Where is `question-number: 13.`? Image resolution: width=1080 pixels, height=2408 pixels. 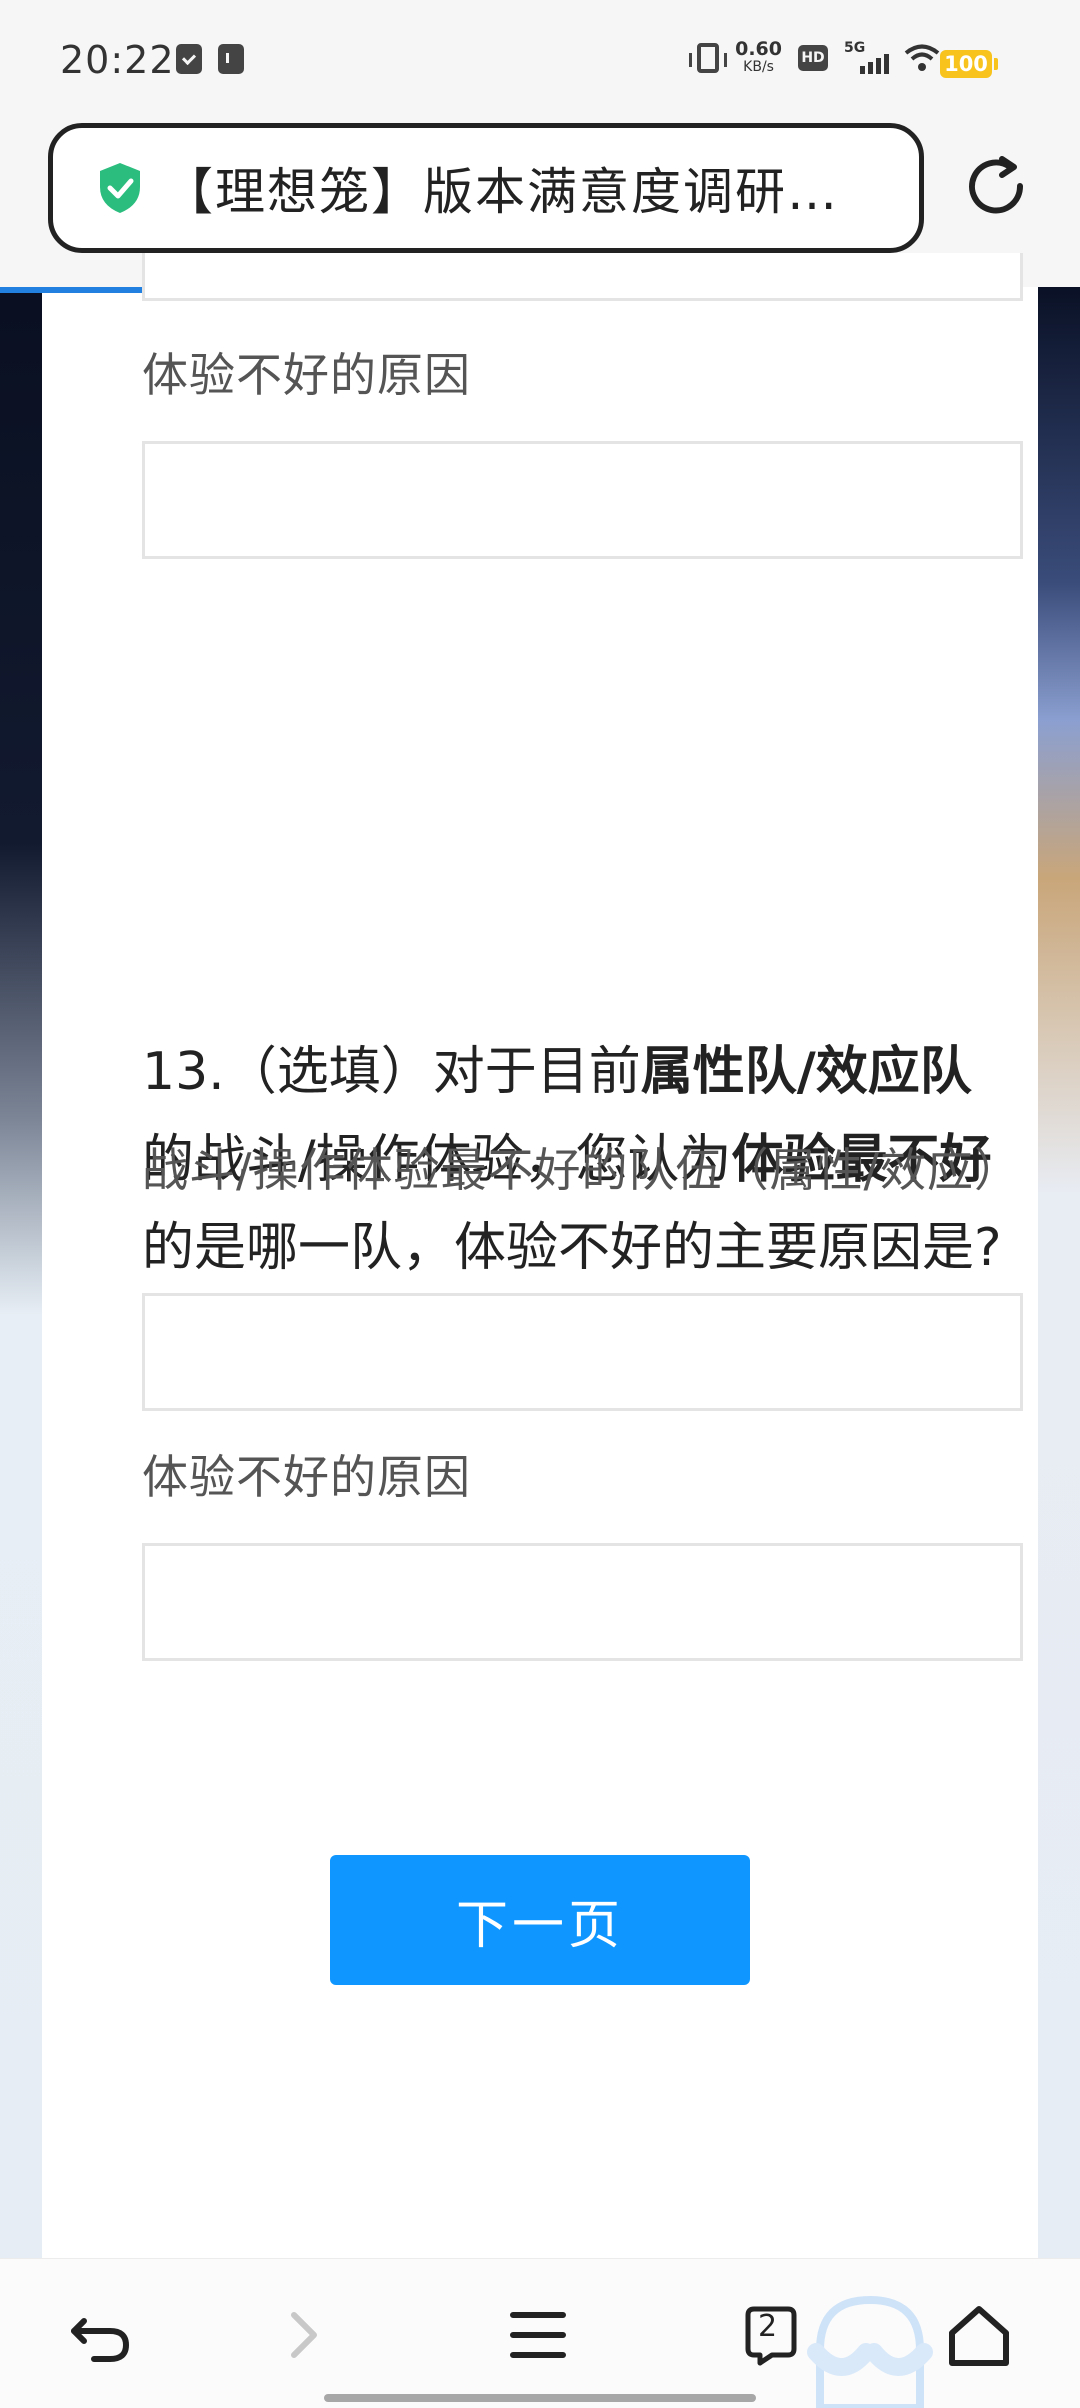 question-number: 13. is located at coordinates (183, 1072).